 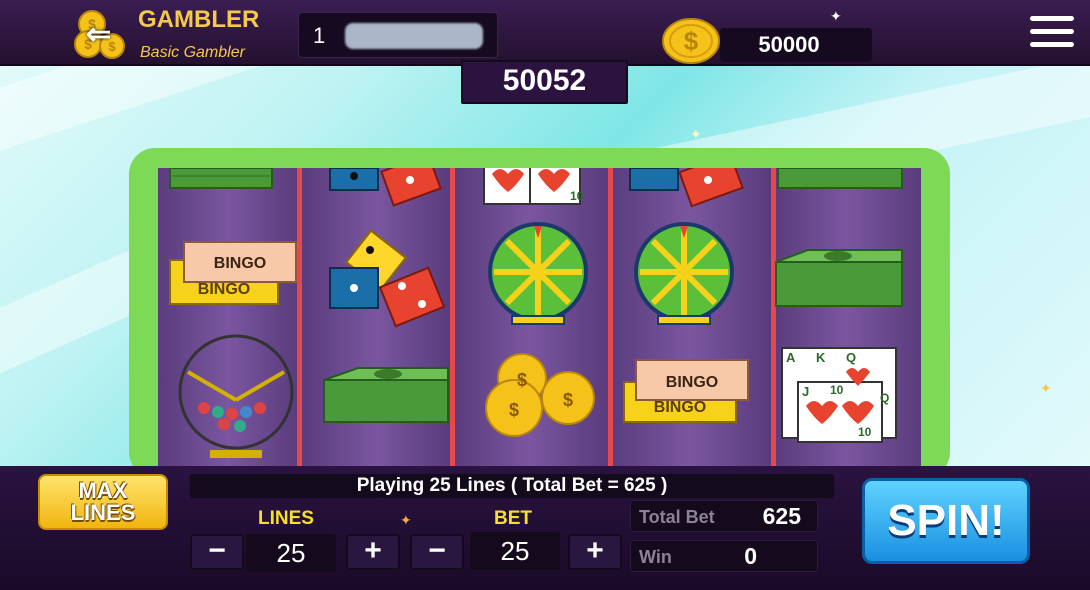 What do you see at coordinates (595, 552) in the screenshot?
I see `bet-plus-button: +` at bounding box center [595, 552].